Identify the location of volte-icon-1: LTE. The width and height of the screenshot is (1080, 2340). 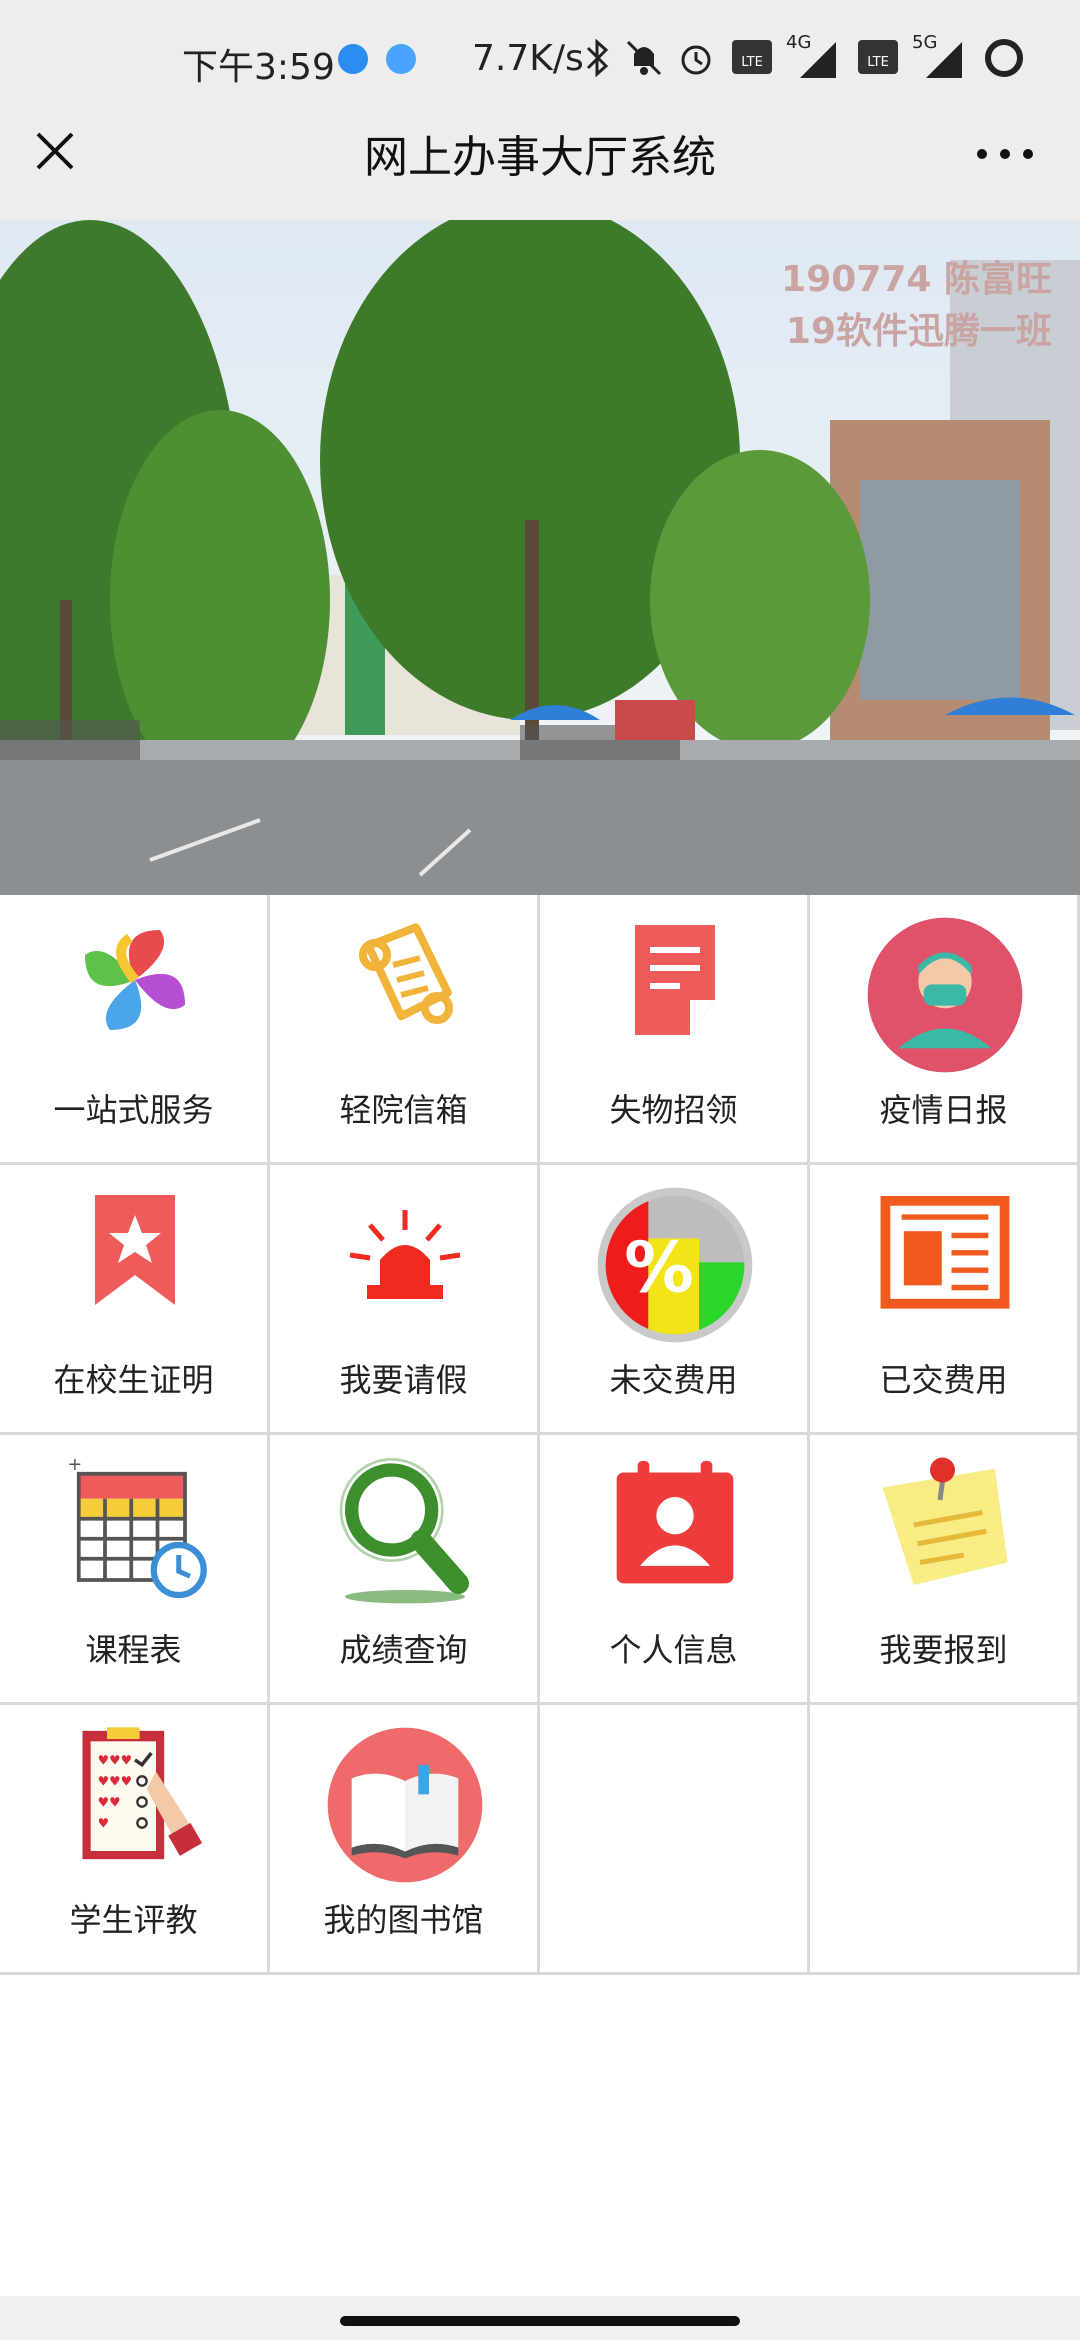
(752, 57).